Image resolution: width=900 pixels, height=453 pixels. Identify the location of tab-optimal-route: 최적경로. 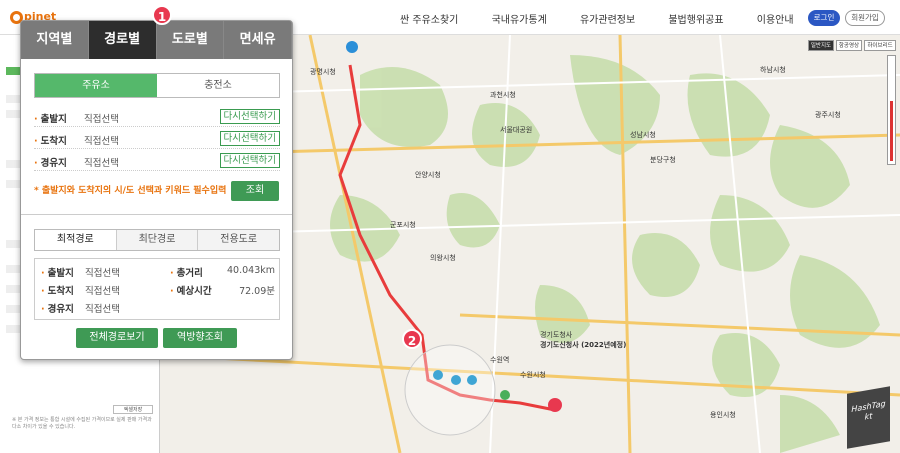
(76, 240).